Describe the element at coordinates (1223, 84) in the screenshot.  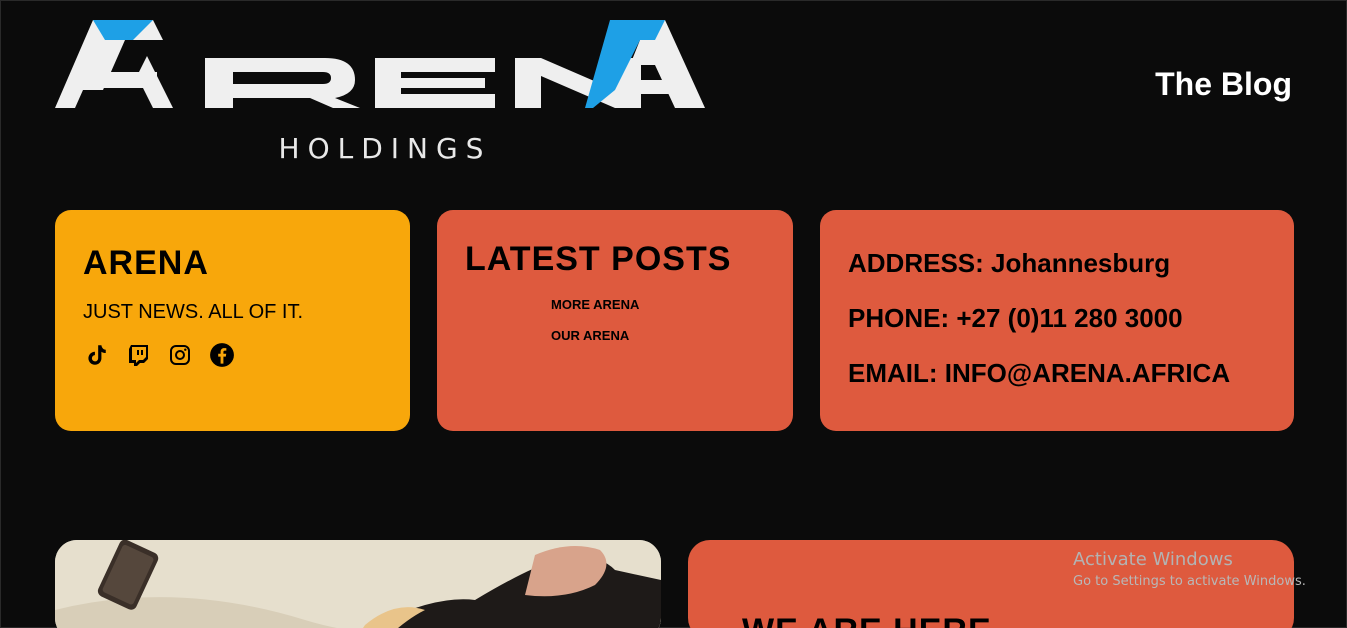
I see `nav-blog-link: The Blog` at that location.